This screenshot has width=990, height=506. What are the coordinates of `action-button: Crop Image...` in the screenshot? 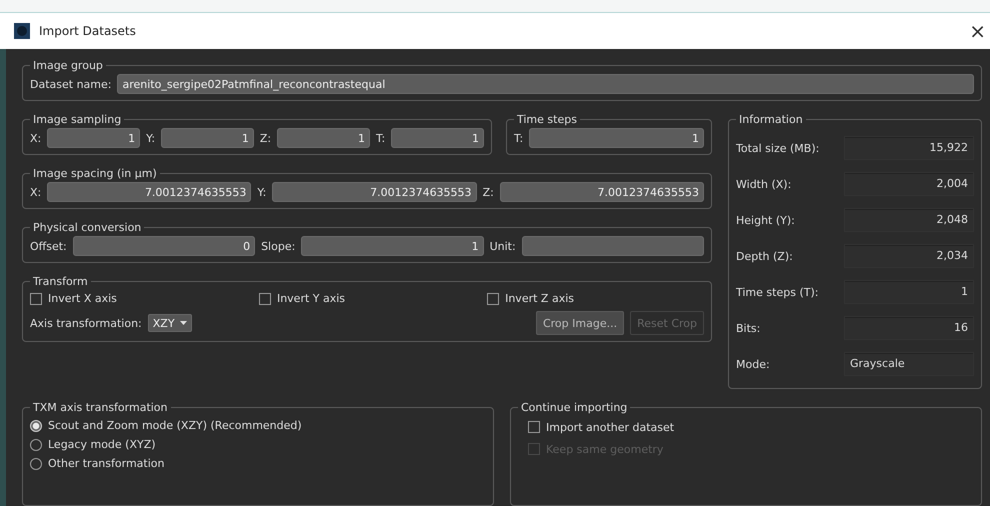 It's located at (580, 323).